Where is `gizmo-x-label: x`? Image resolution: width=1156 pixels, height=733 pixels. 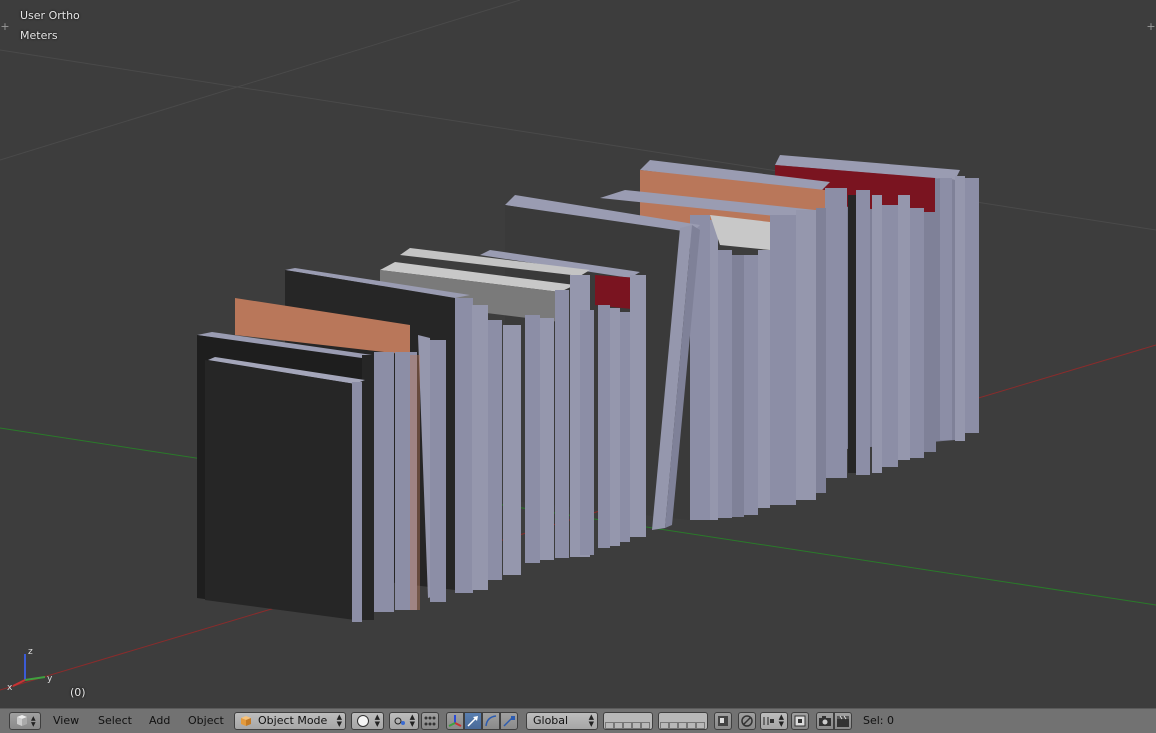
gizmo-x-label: x is located at coordinates (10, 688).